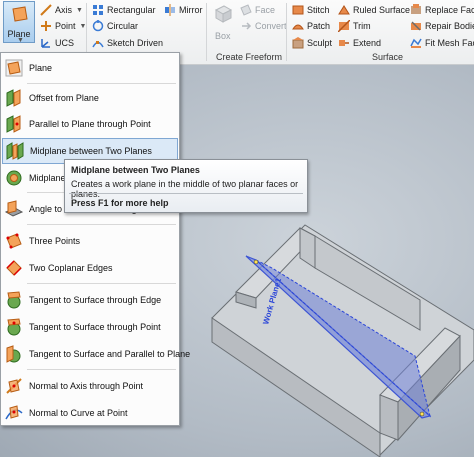 The image size is (474, 457). I want to click on point-label: Point, so click(65, 26).